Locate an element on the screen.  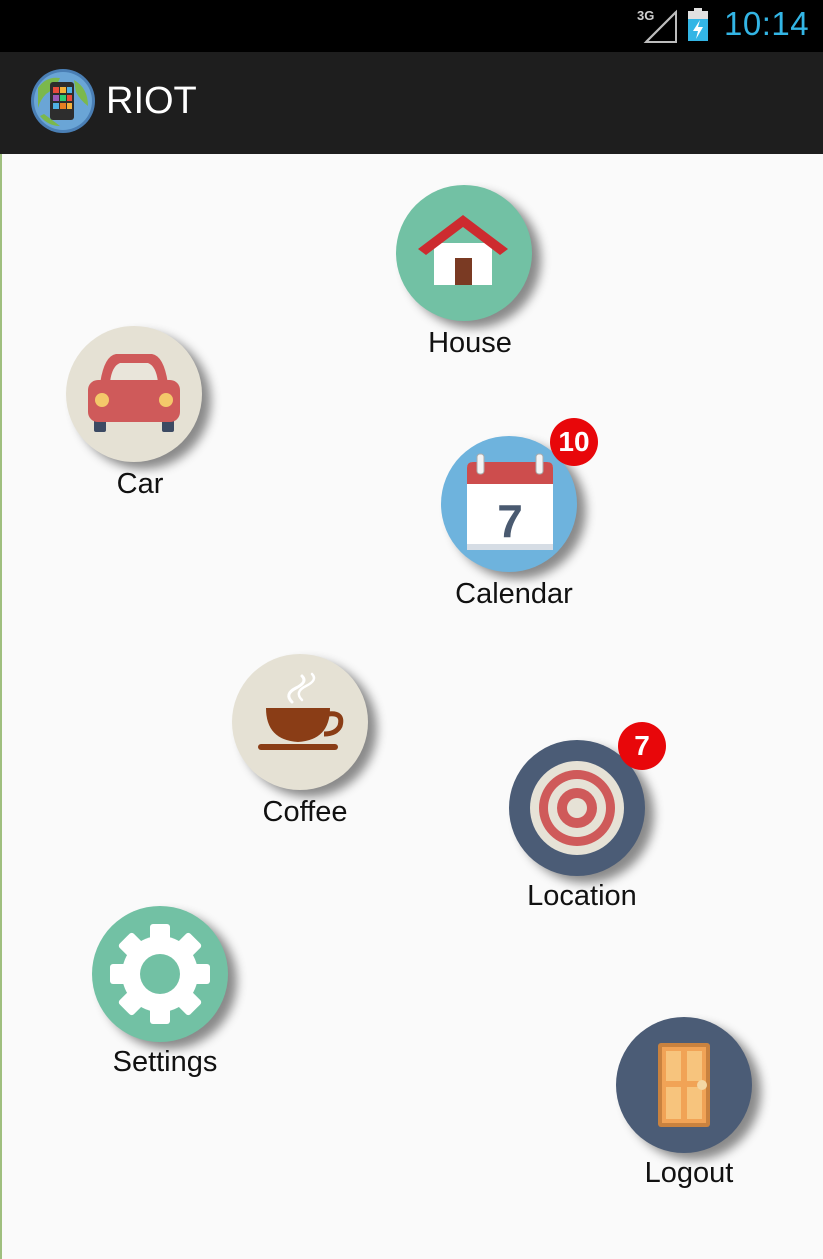
globe-phone-icon is located at coordinates (63, 101).